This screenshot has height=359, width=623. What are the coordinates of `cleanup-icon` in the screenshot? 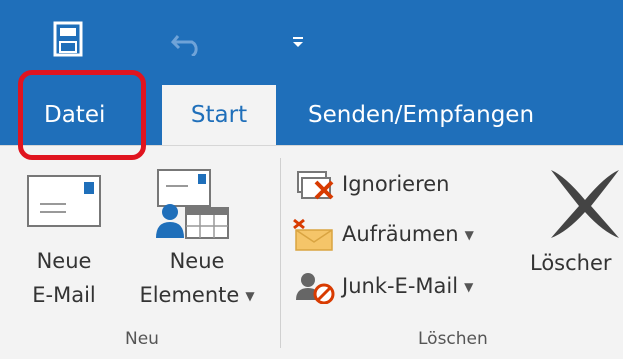 It's located at (313, 234).